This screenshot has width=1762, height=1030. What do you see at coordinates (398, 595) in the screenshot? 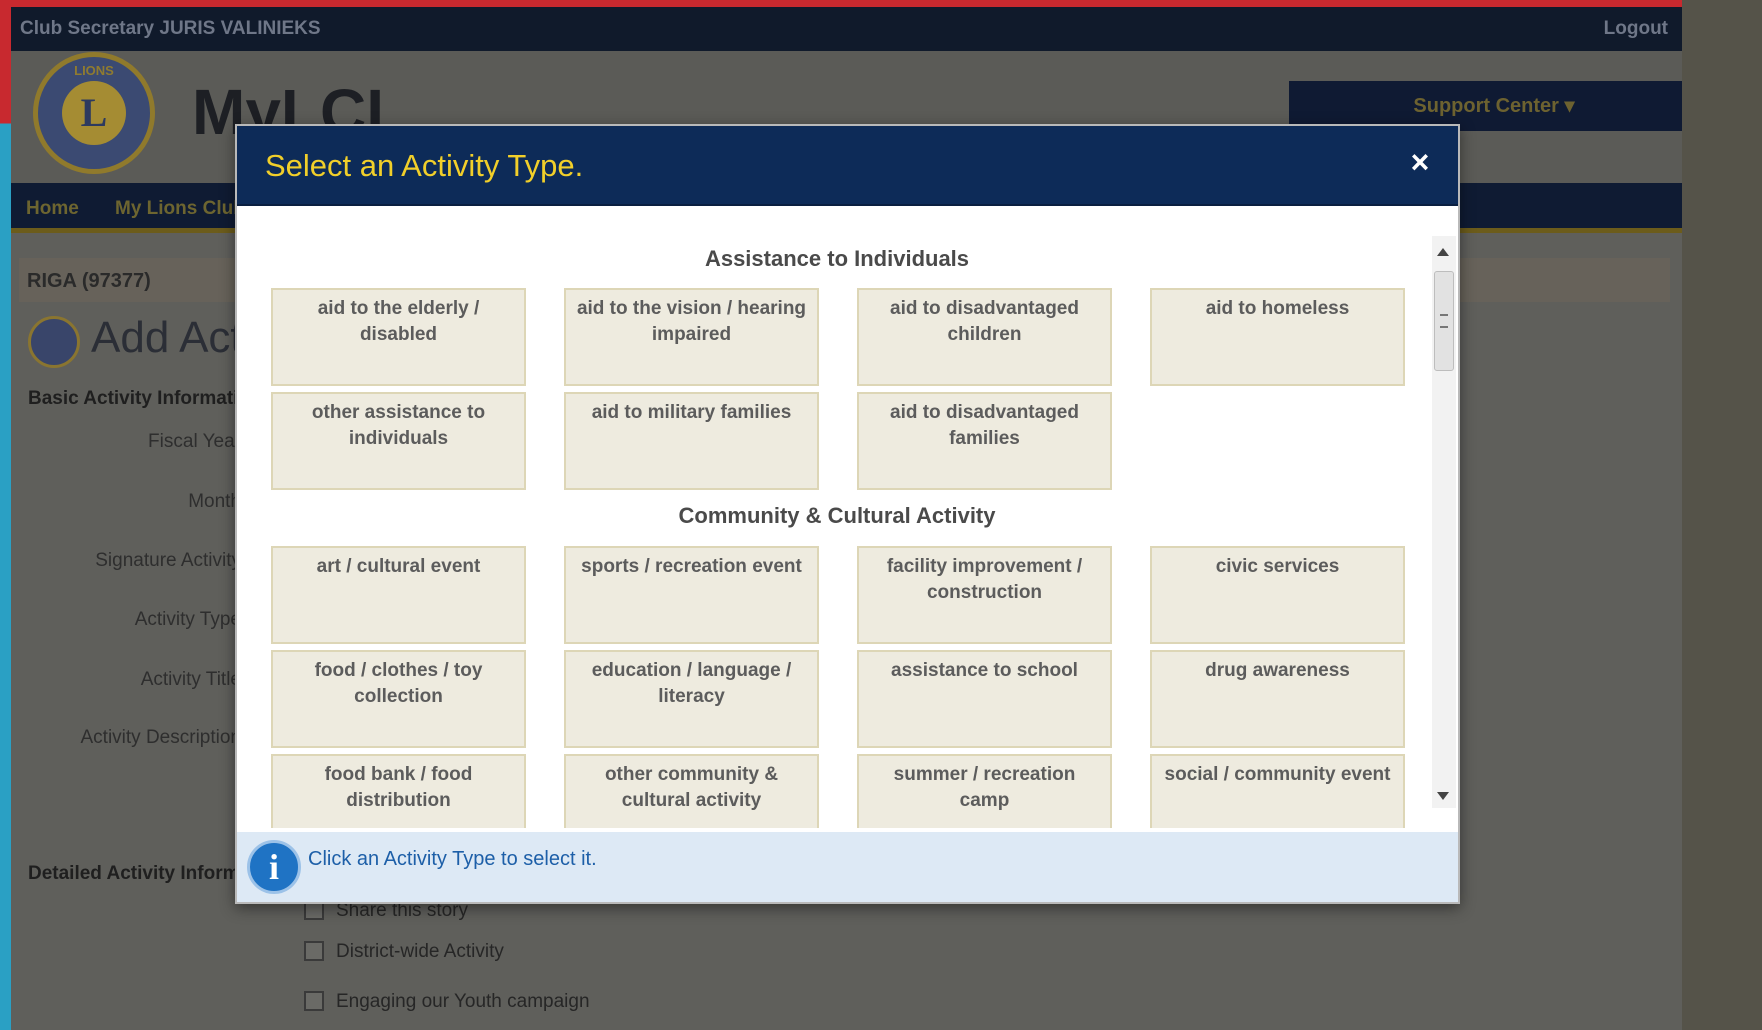
I see `activity-tile: art / cultural event` at bounding box center [398, 595].